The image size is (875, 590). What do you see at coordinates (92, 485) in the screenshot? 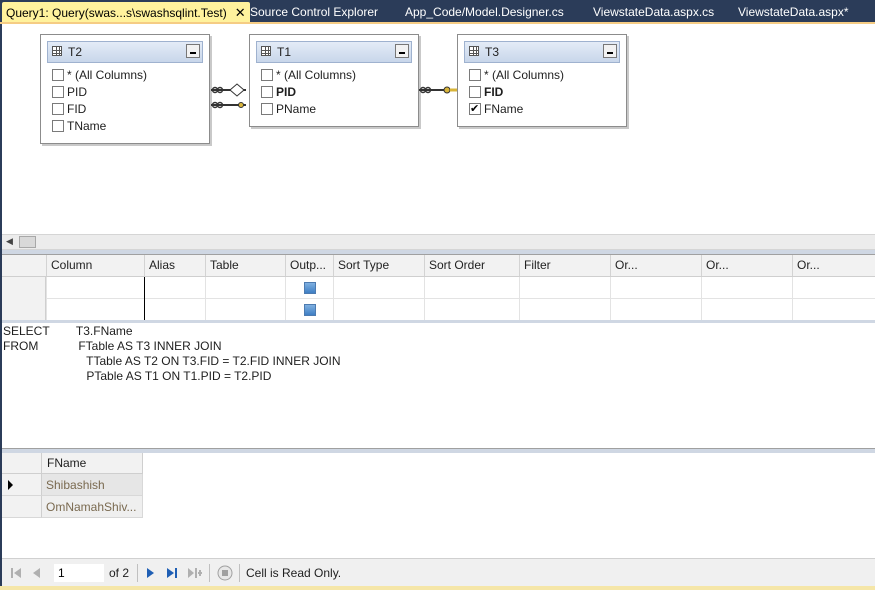
I see `results-cell: Shibashish` at bounding box center [92, 485].